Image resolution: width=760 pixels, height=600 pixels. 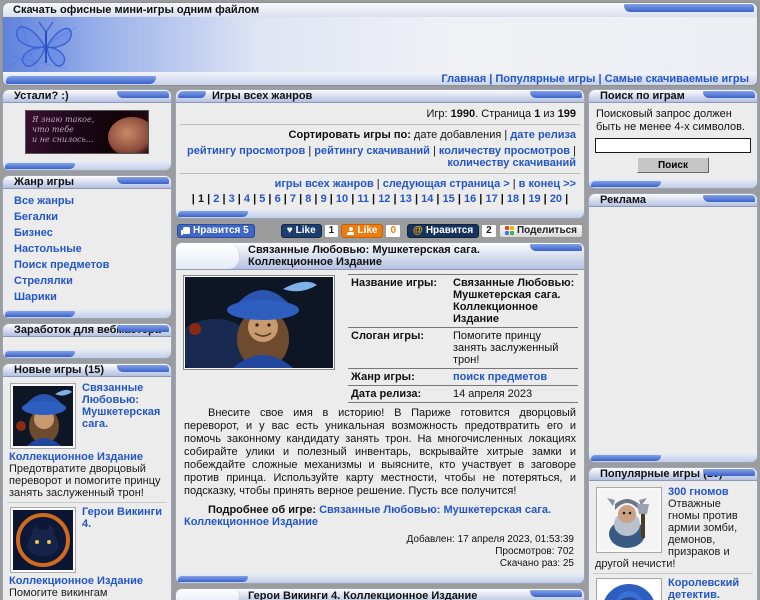 What do you see at coordinates (457, 135) in the screenshot?
I see `sort-current: дате добавления` at bounding box center [457, 135].